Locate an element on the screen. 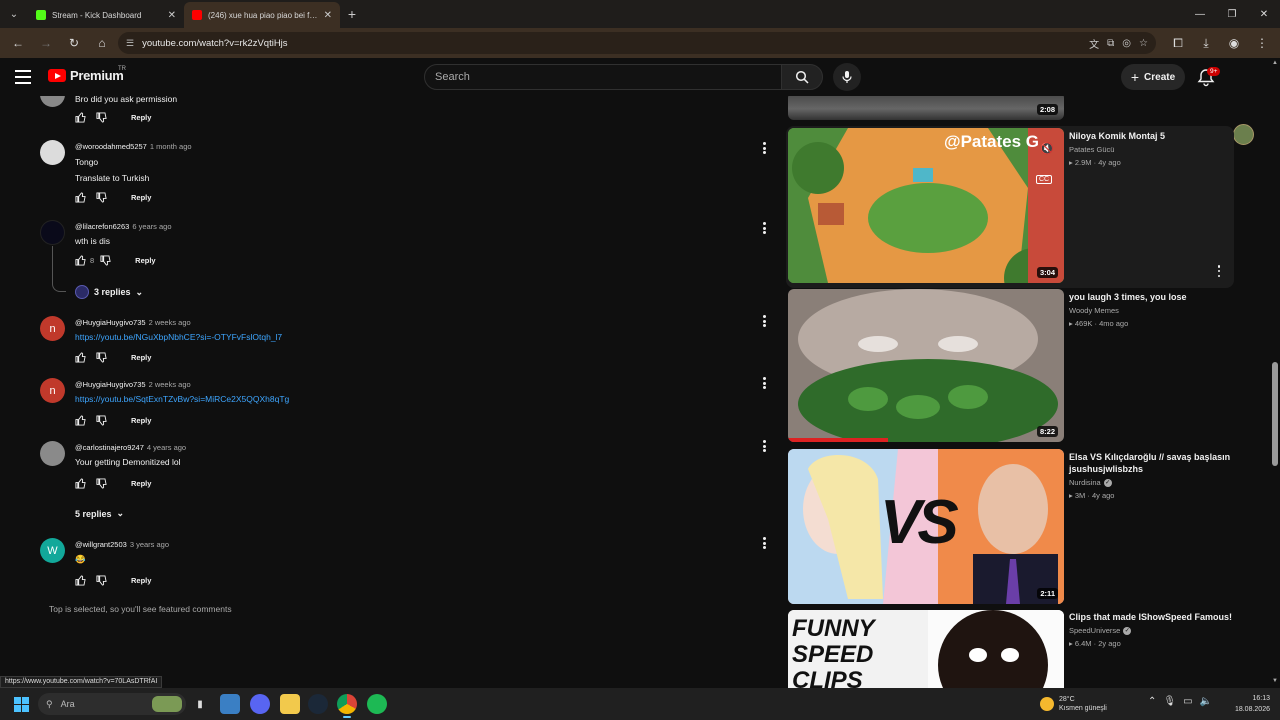  taskbar-search: ⚲ Ara is located at coordinates (112, 704).